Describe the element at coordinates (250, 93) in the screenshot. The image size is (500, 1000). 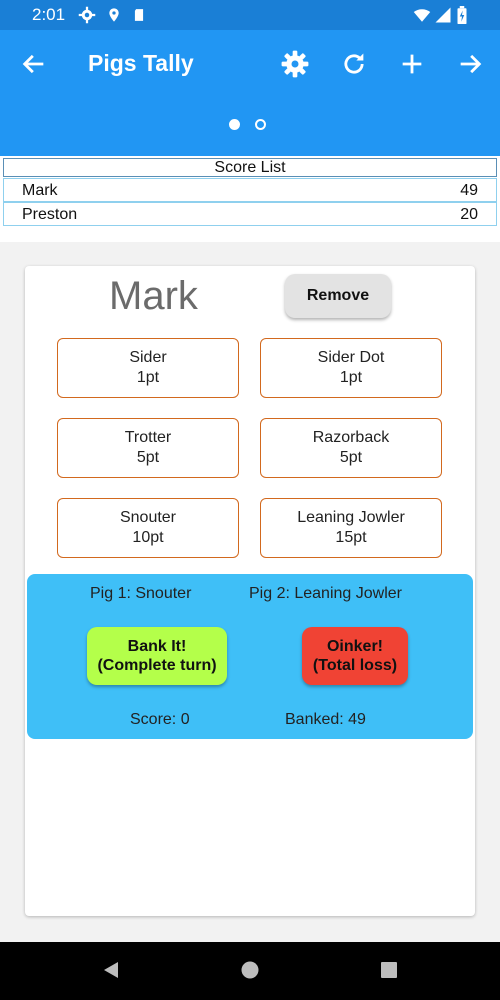
I see `app-bar: Pigs Tally` at that location.